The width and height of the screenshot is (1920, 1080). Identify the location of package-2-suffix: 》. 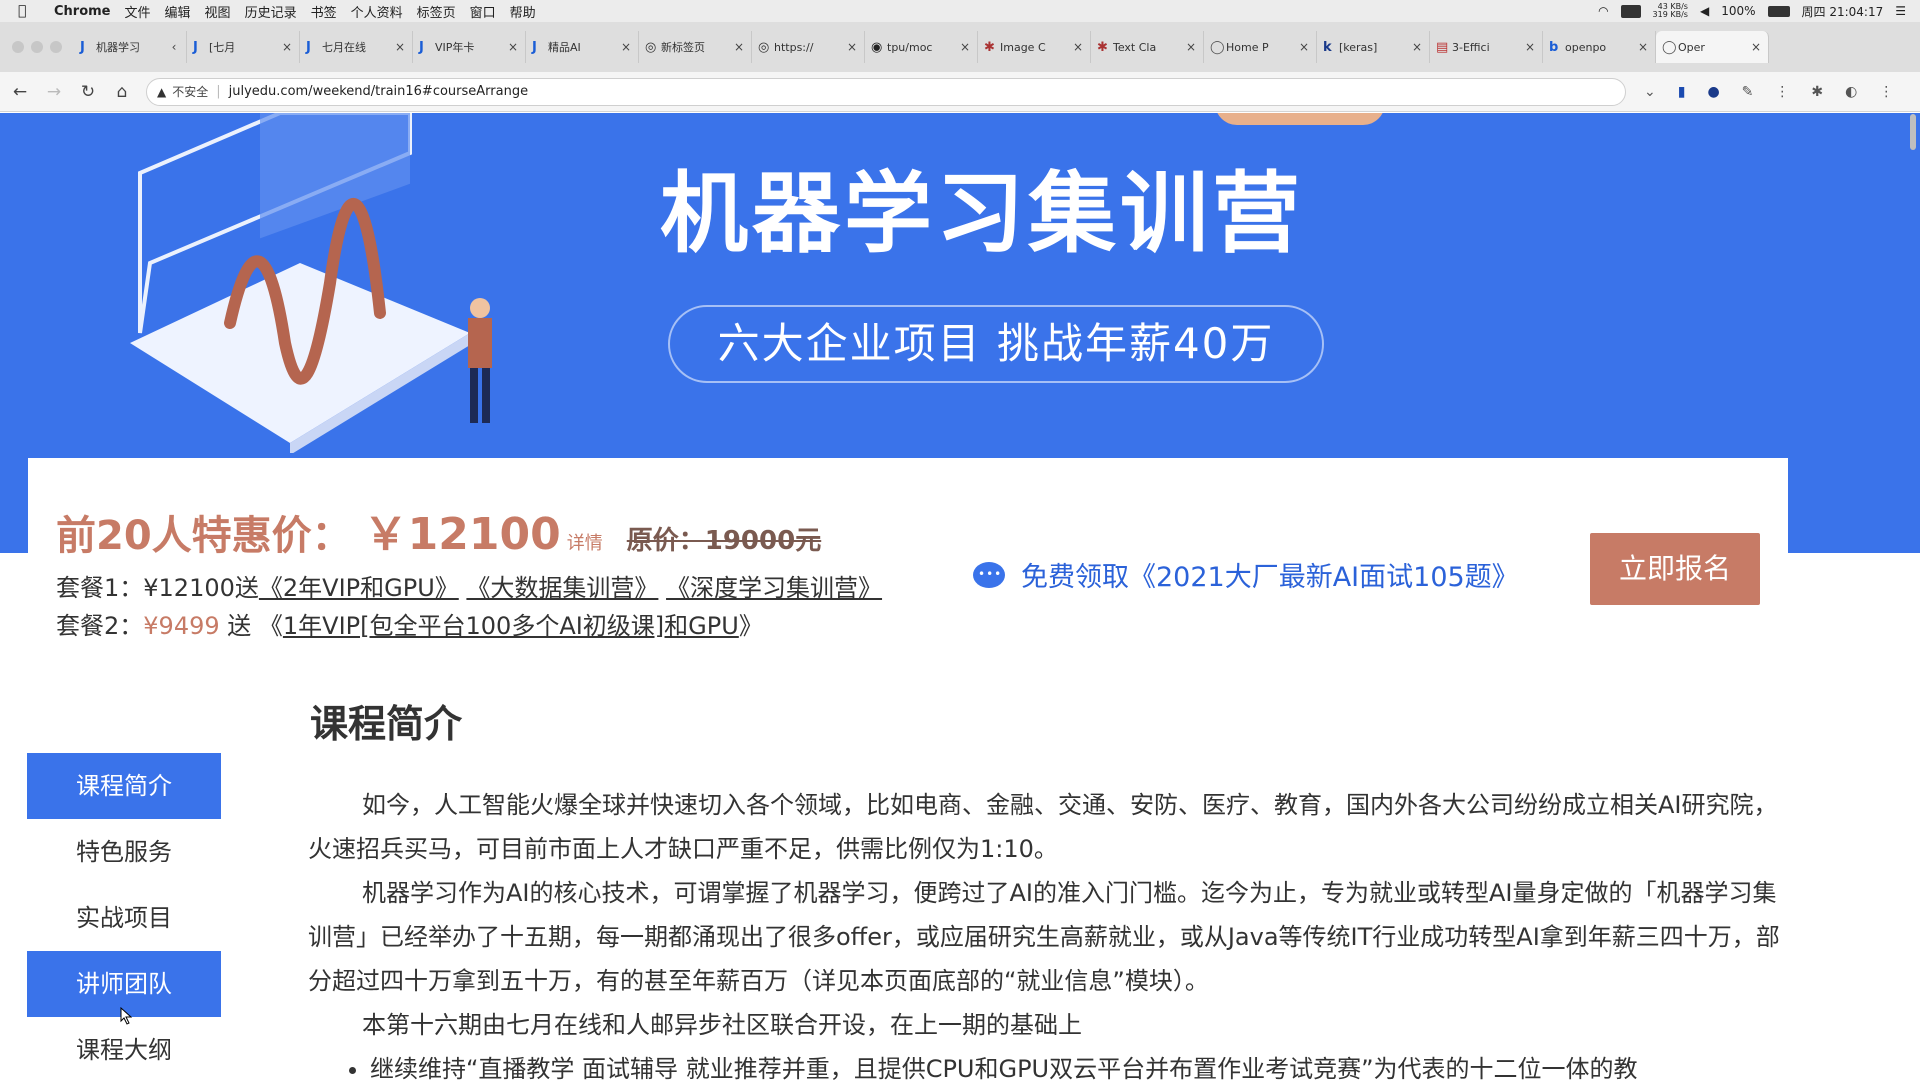
(750, 626).